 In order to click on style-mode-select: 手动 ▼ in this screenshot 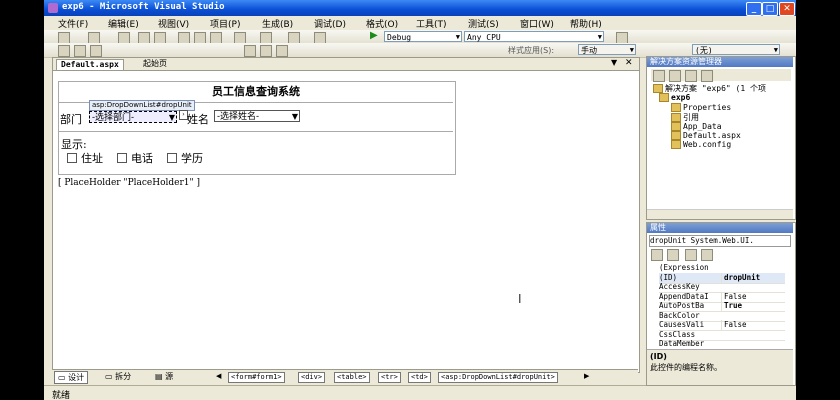, I will do `click(607, 49)`.